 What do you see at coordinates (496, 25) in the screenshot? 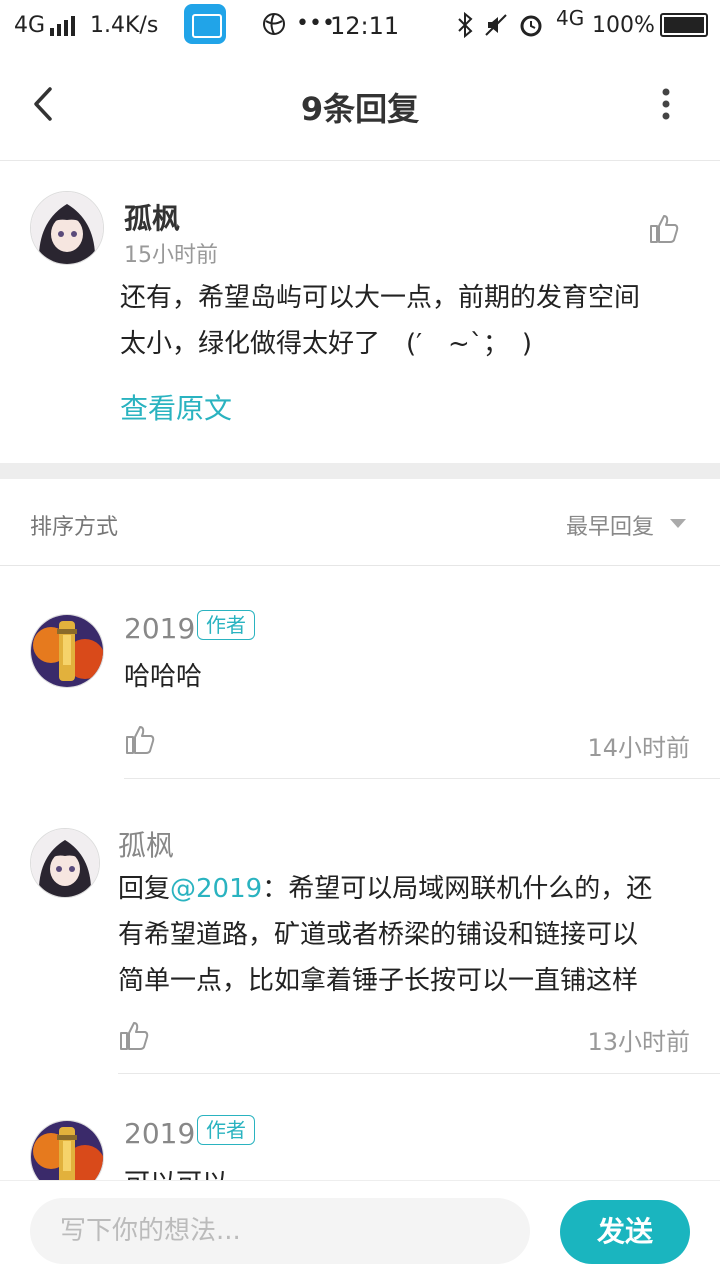
I see `mute-icon` at bounding box center [496, 25].